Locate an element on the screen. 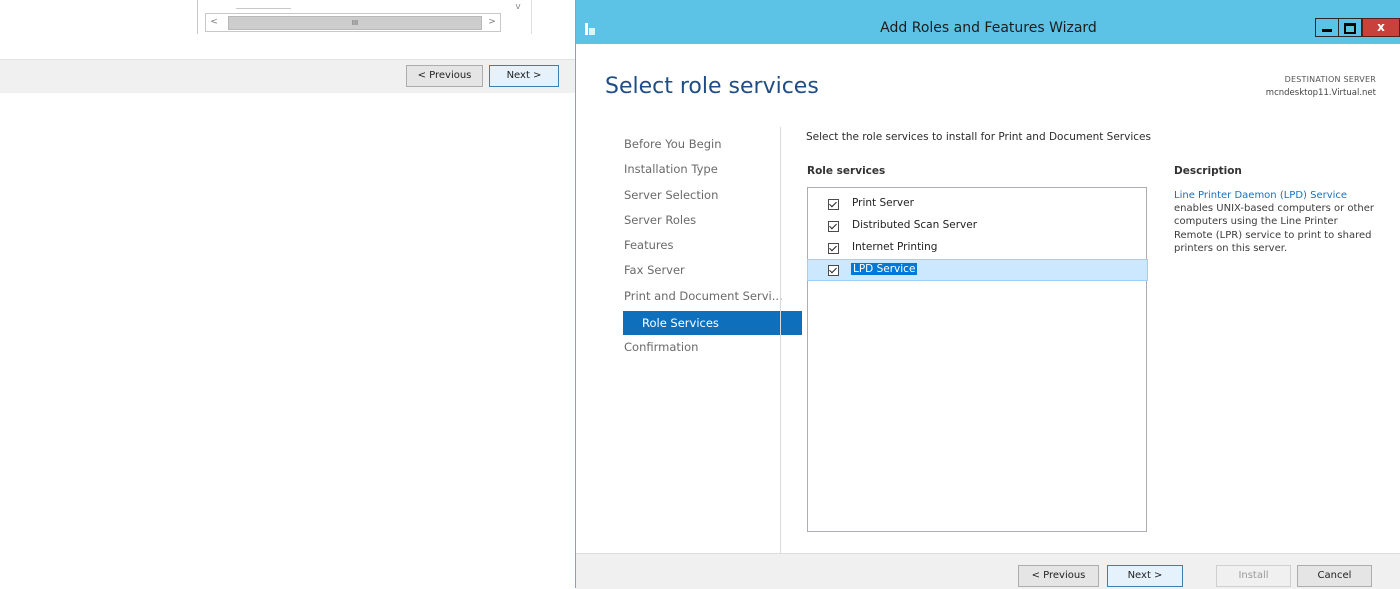 The image size is (1400, 589). next-button: Next > is located at coordinates (1145, 576).